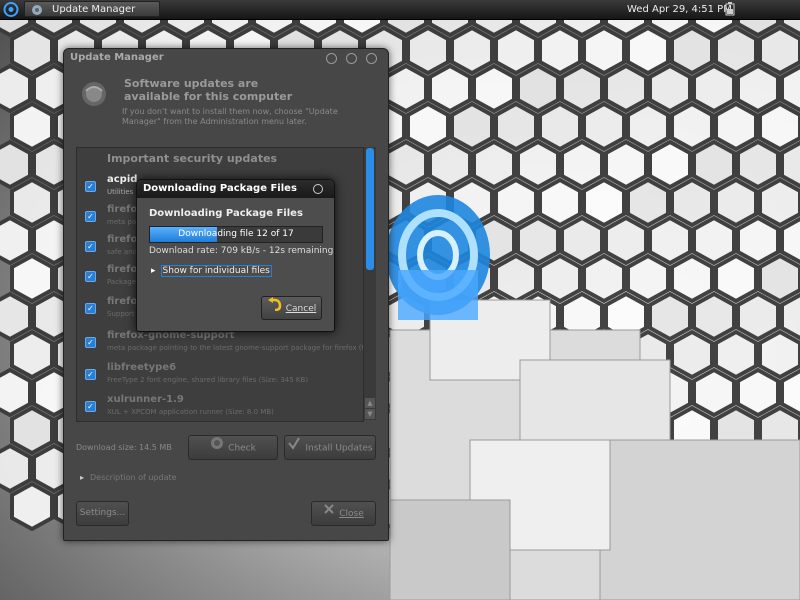  Describe the element at coordinates (294, 448) in the screenshot. I see `checkmark-icon` at that location.